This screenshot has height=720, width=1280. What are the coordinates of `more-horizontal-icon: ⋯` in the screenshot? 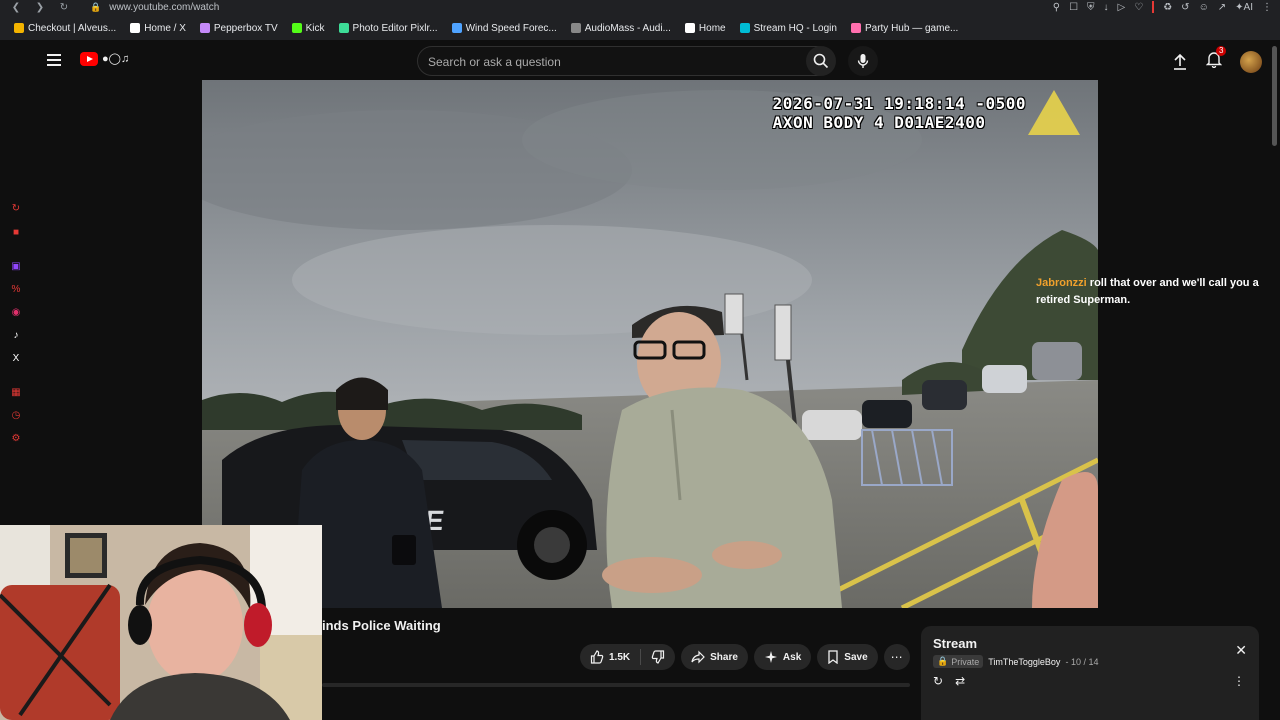 It's located at (896, 657).